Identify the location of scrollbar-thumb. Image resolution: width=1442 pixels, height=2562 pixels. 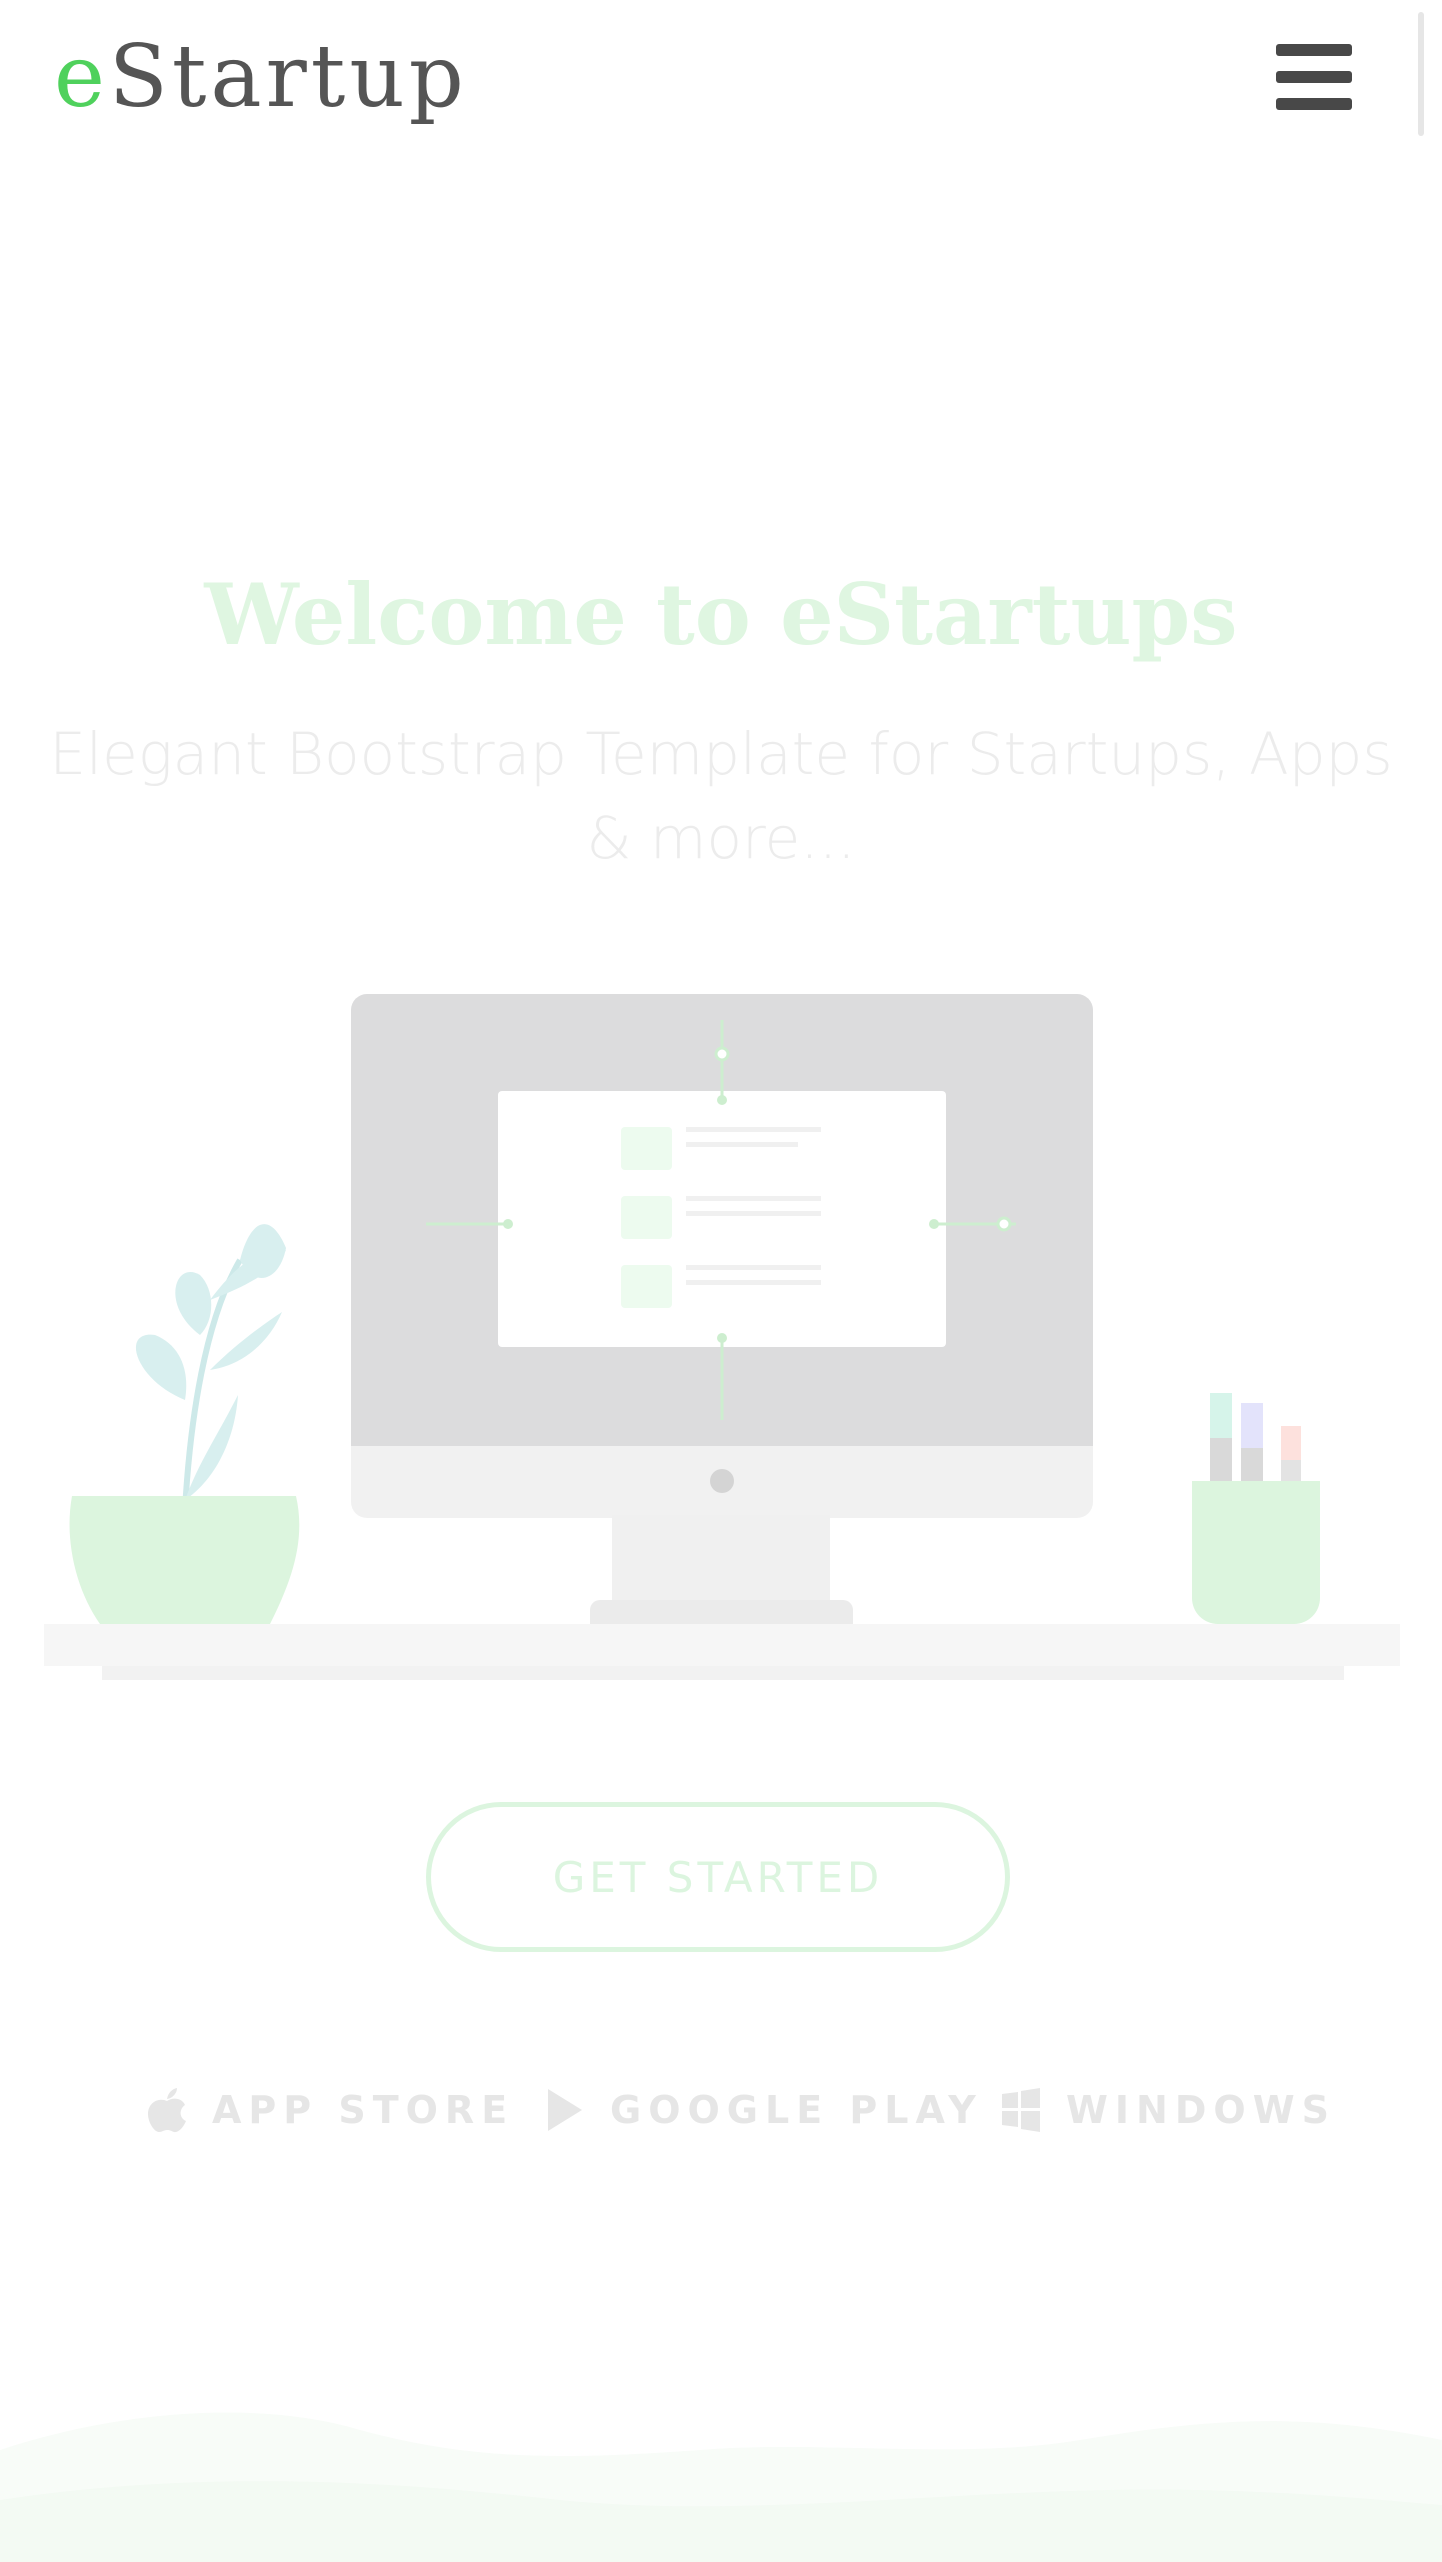
(1421, 74).